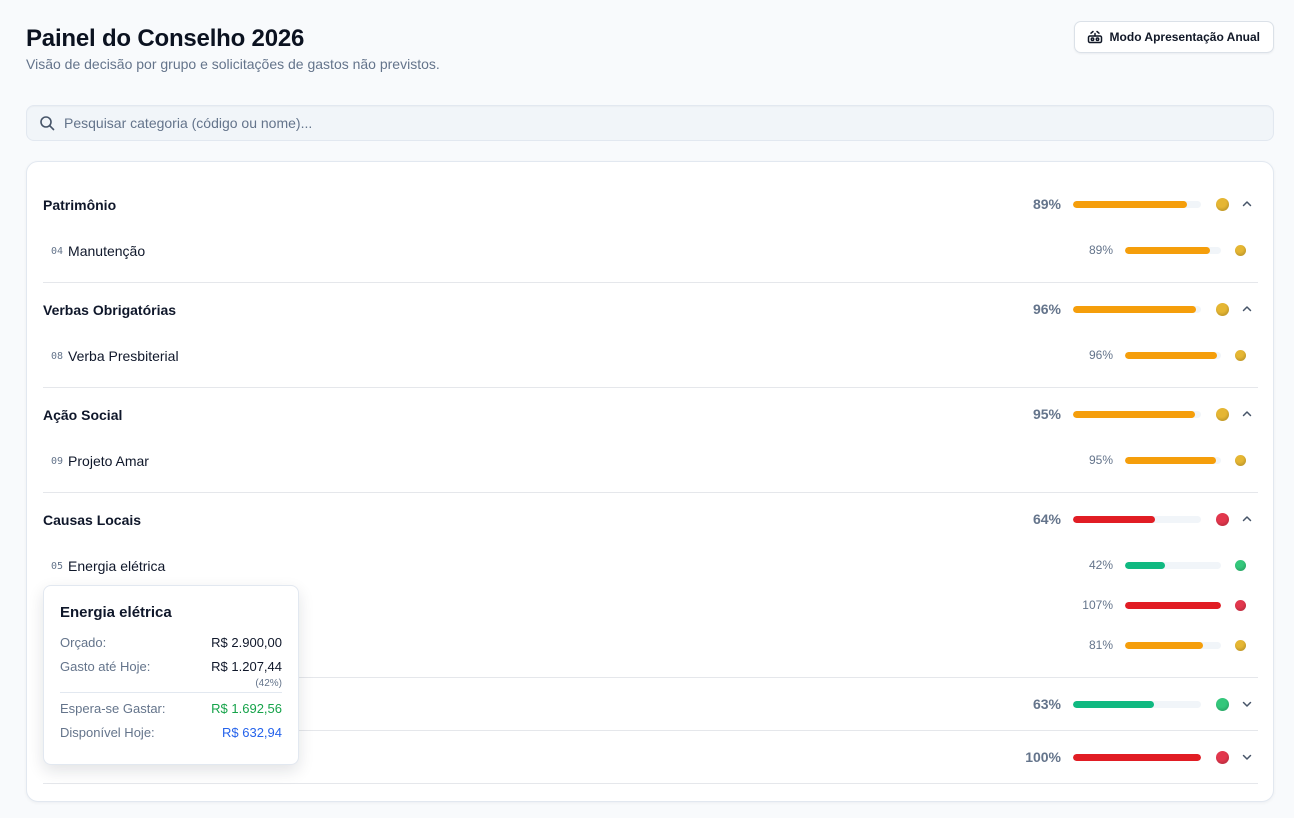  What do you see at coordinates (171, 733) in the screenshot?
I see `tooltip-available-row: Disponível Hoje: R$ 632,94` at bounding box center [171, 733].